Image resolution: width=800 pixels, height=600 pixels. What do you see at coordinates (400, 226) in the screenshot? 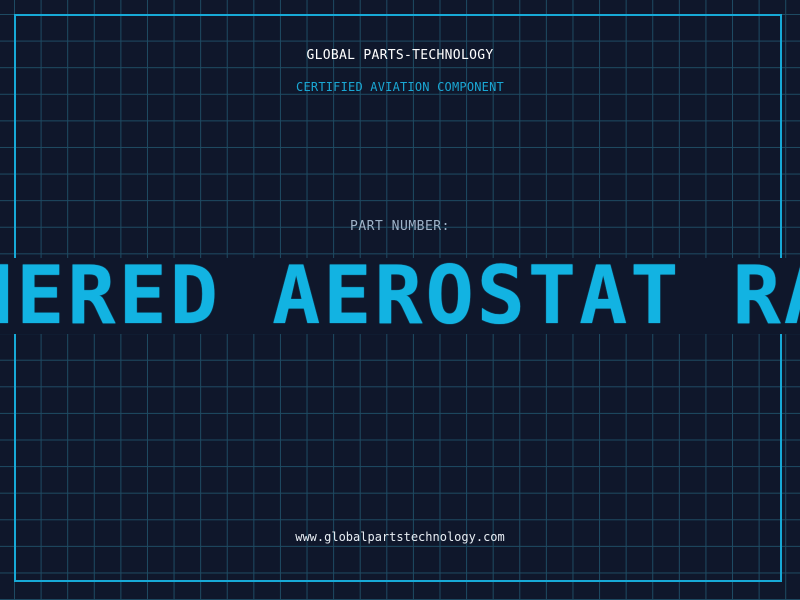
I see `part-number-label: PART NUMBER:` at bounding box center [400, 226].